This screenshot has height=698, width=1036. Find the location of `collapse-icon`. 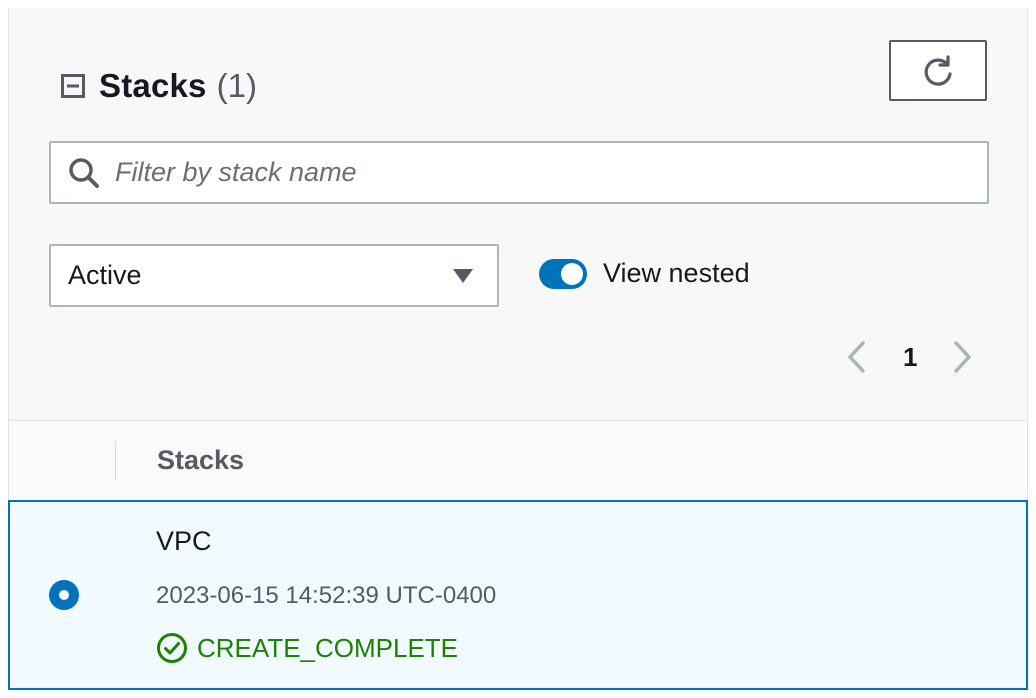

collapse-icon is located at coordinates (73, 86).